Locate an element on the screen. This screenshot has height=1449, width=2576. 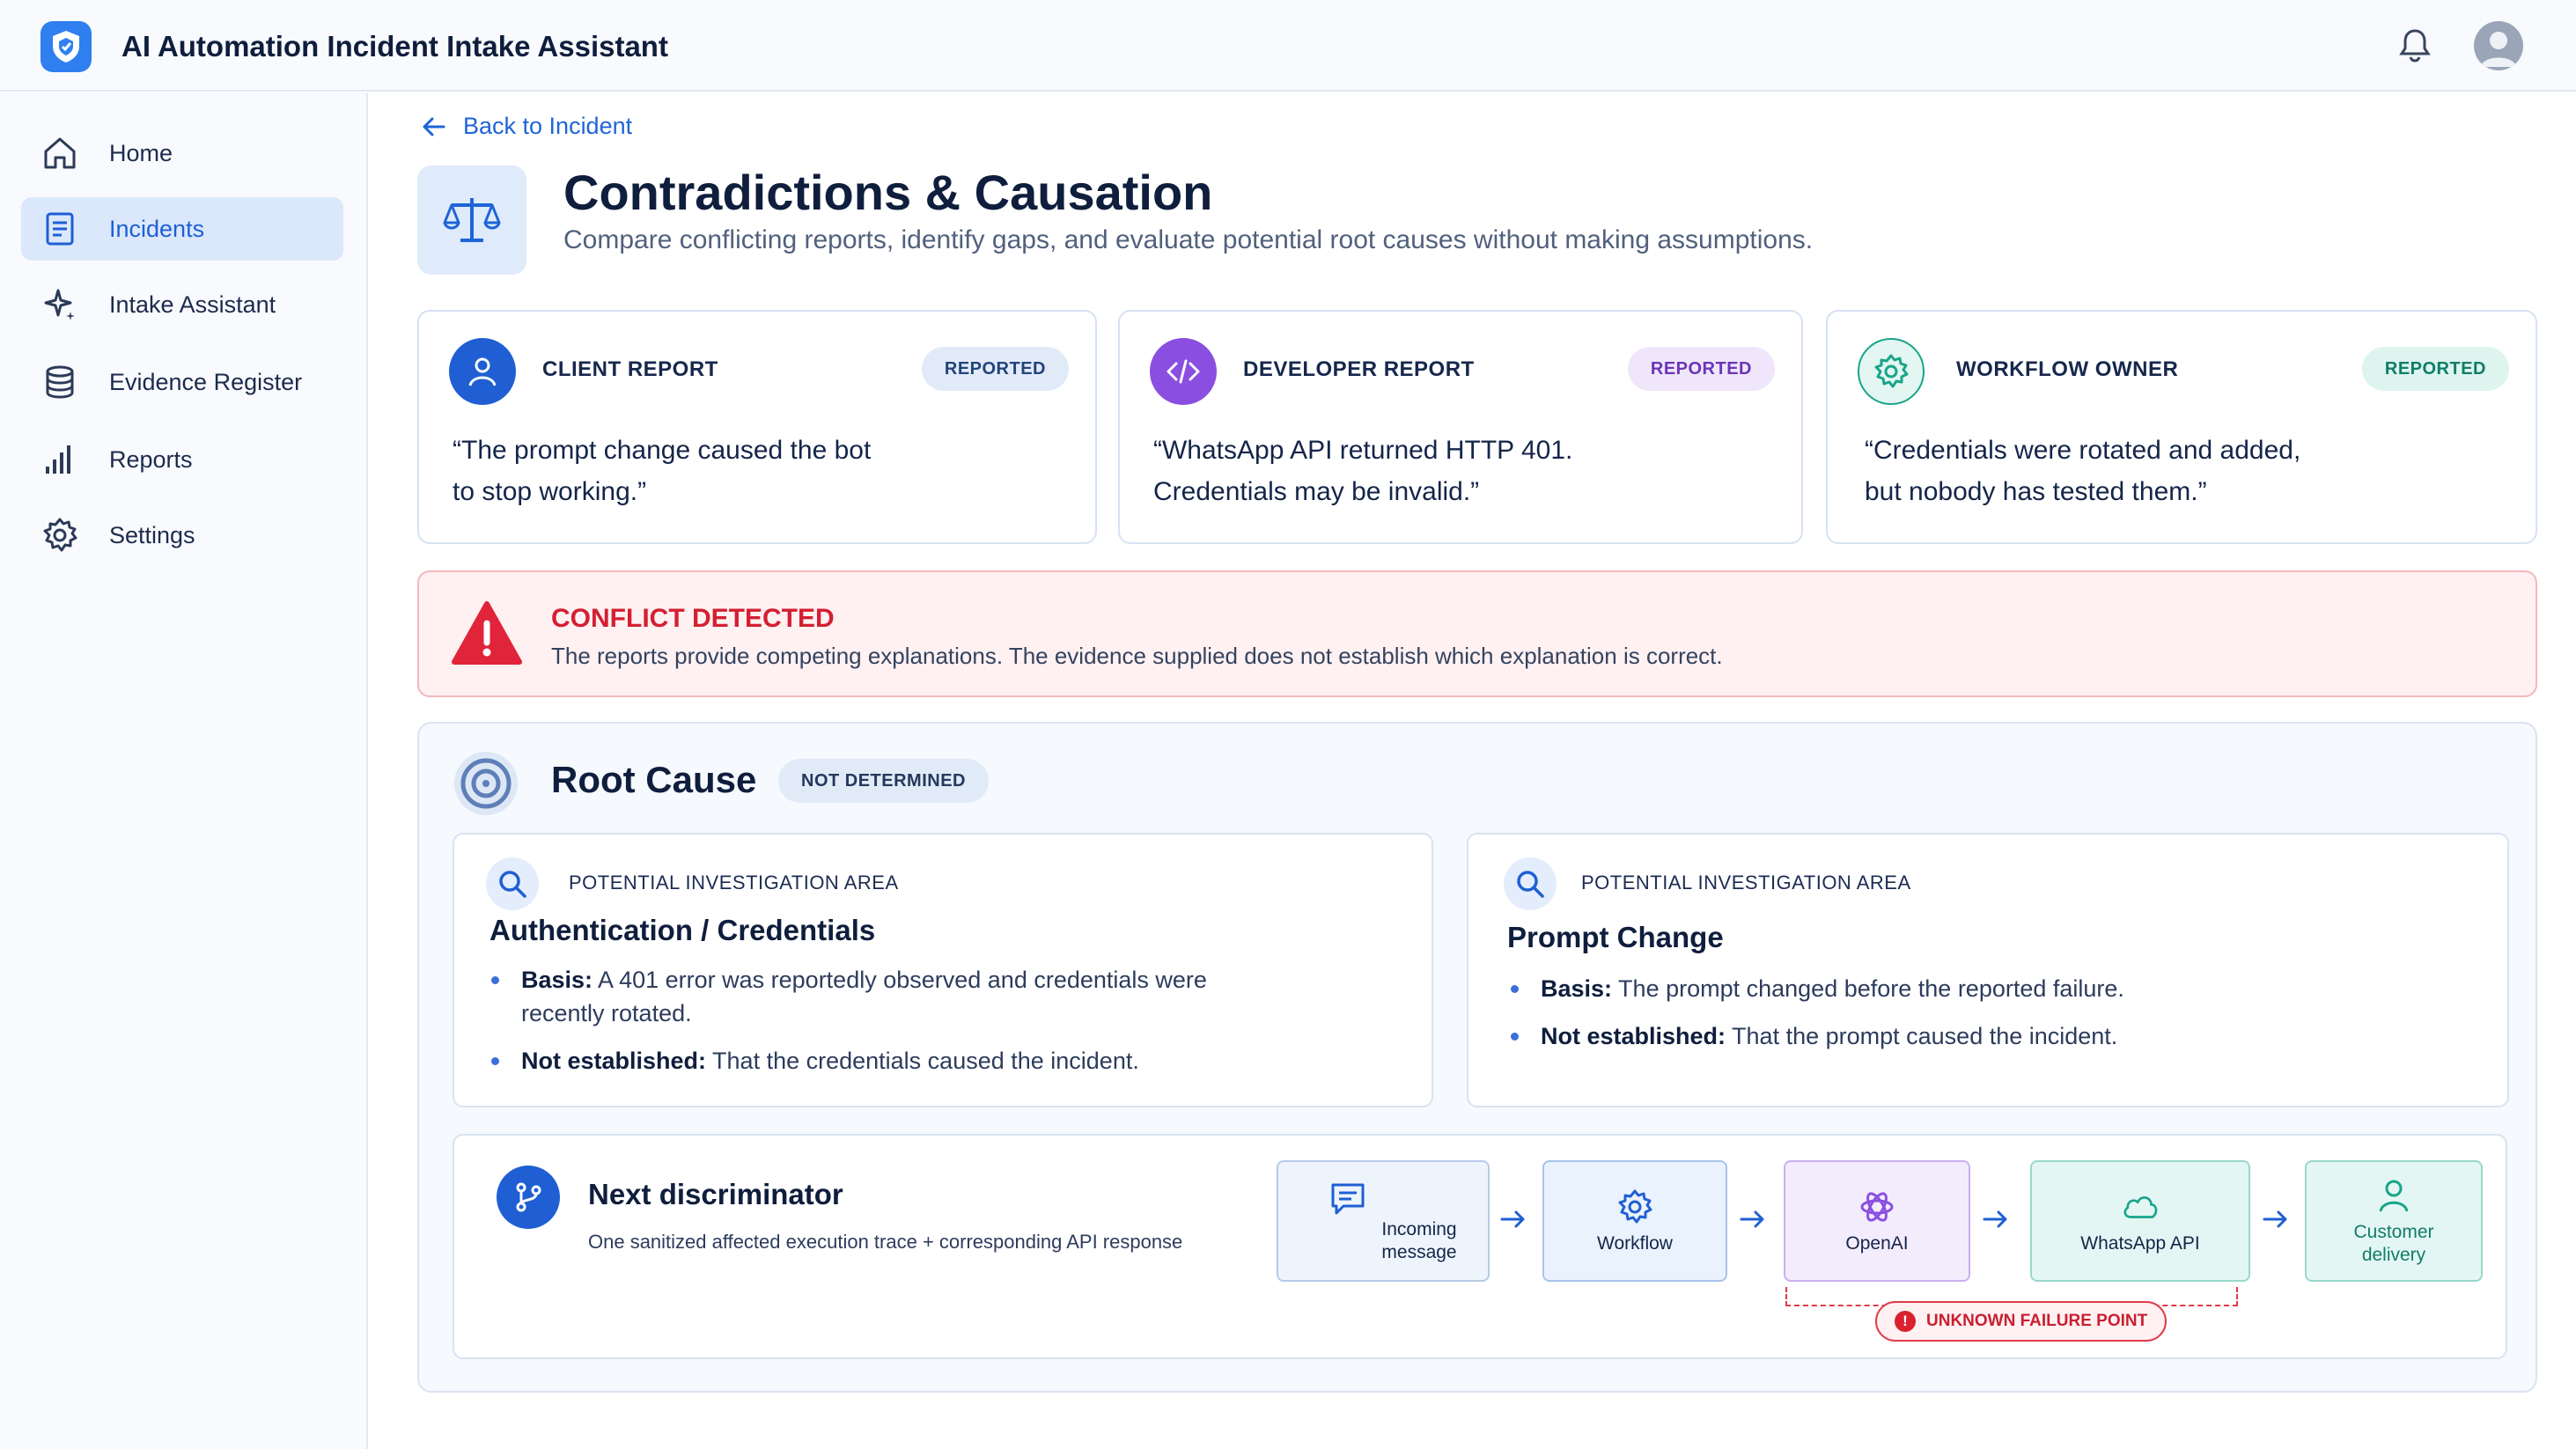
scales-icon is located at coordinates (471, 220).